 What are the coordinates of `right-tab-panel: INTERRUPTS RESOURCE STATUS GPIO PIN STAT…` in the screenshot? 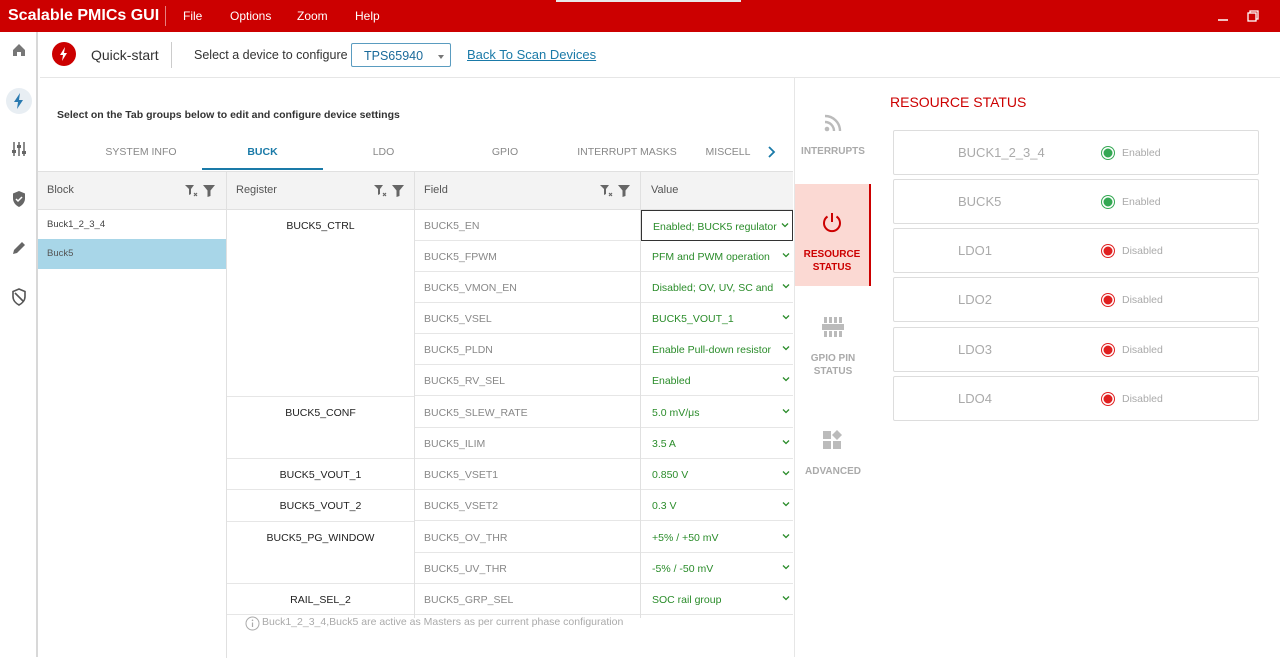 It's located at (832, 367).